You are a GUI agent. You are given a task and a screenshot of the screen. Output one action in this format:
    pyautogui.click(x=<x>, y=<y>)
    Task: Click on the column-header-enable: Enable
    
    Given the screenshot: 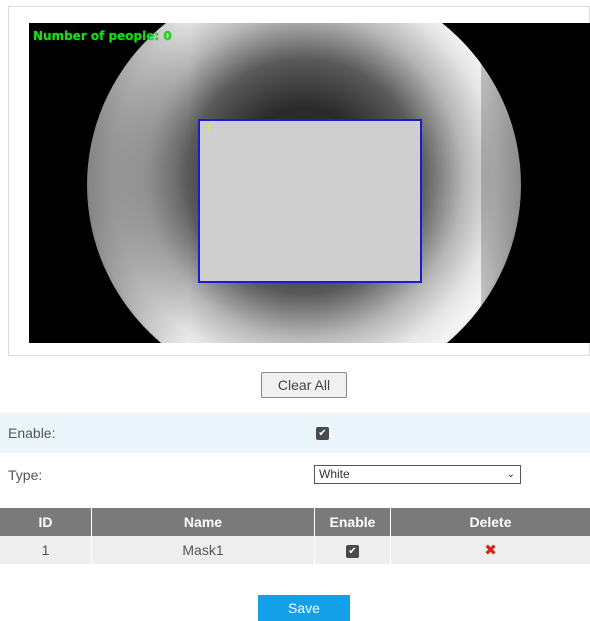 What is the action you would take?
    pyautogui.click(x=353, y=522)
    